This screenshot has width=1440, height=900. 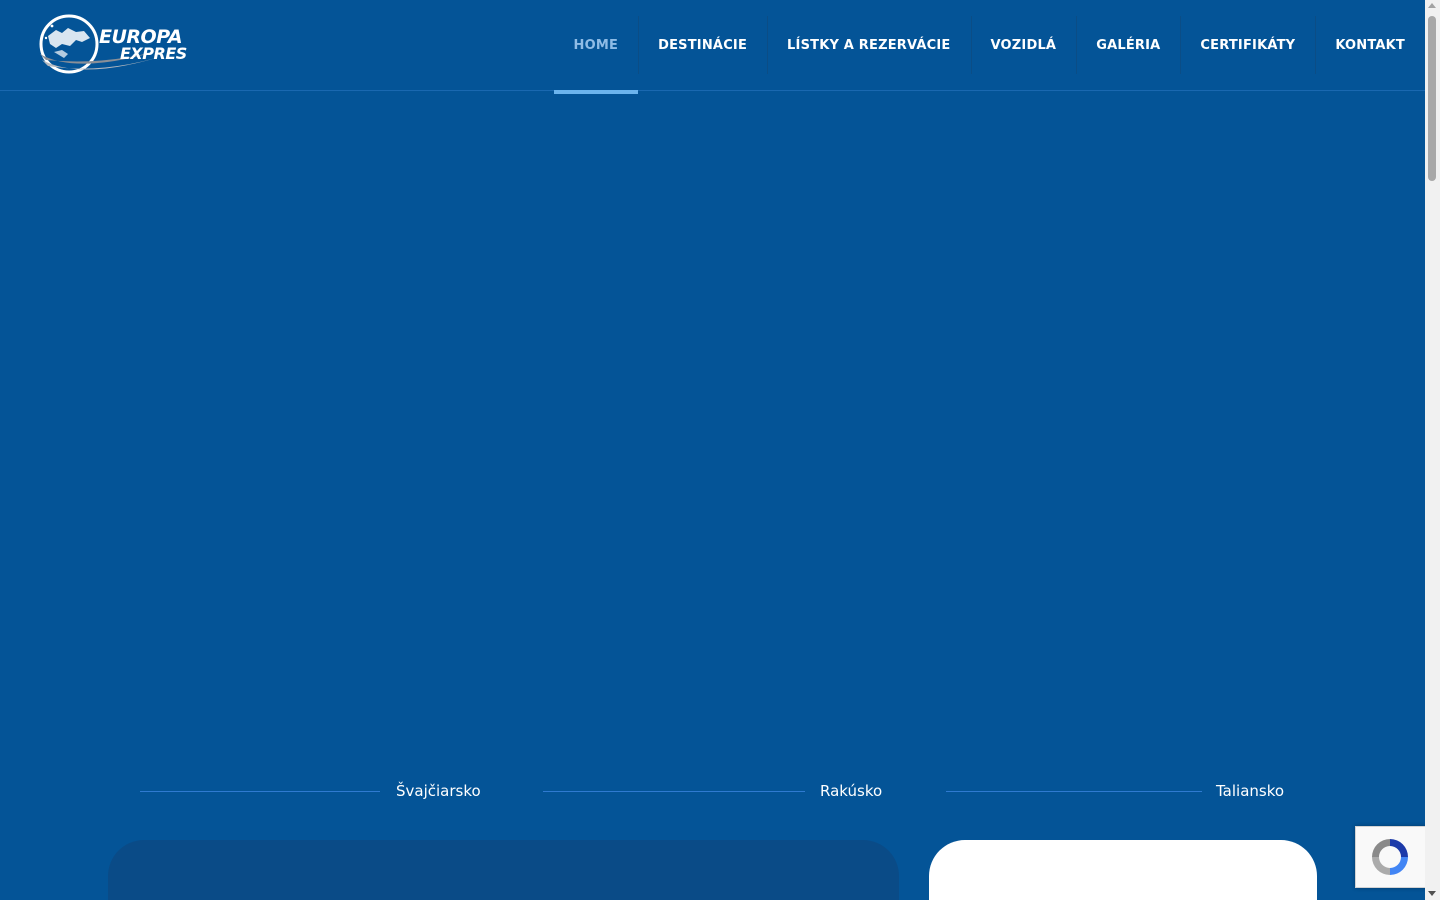 I want to click on destination-tabs: Švajčiarsko Rakúsko Taliansko, so click(x=712, y=792).